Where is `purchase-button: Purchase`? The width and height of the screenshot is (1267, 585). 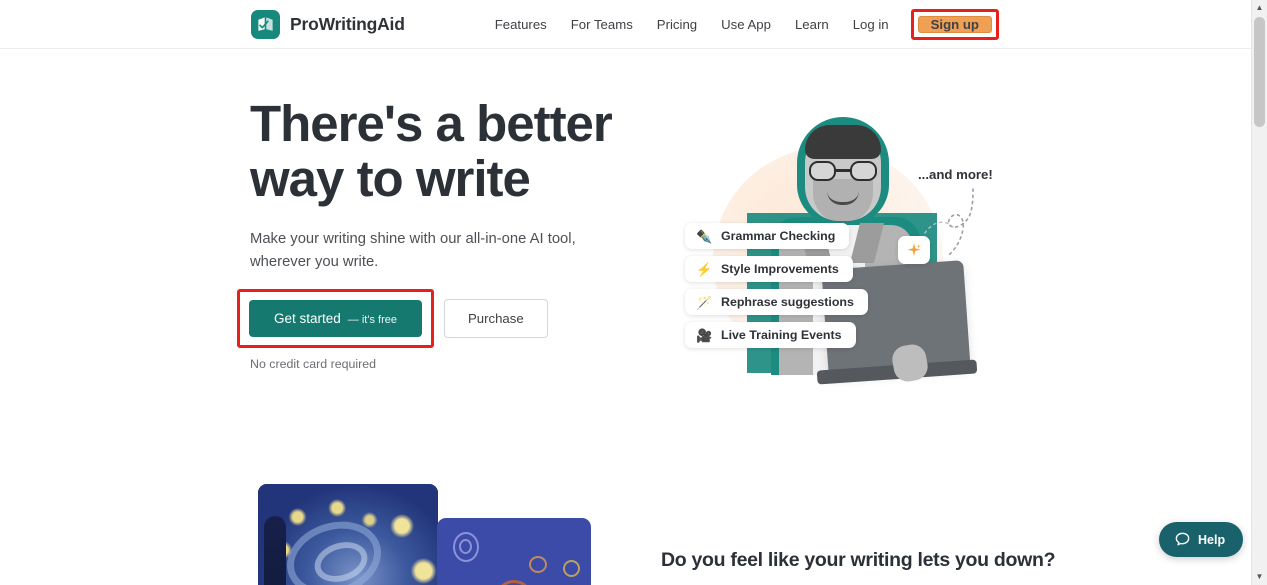 purchase-button: Purchase is located at coordinates (495, 318).